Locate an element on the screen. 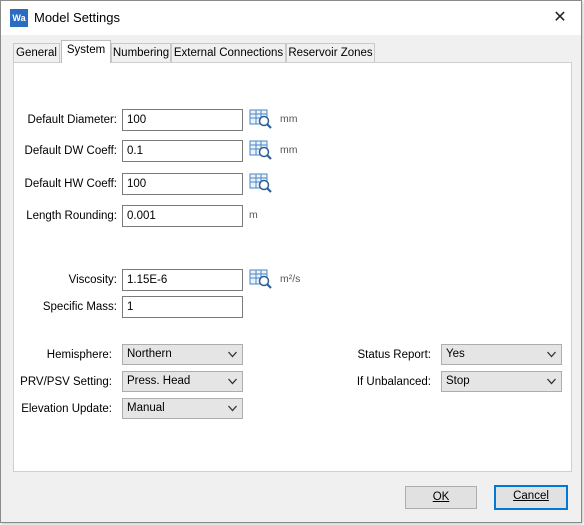 This screenshot has height=525, width=584. hemisphere-value: Northern is located at coordinates (149, 354).